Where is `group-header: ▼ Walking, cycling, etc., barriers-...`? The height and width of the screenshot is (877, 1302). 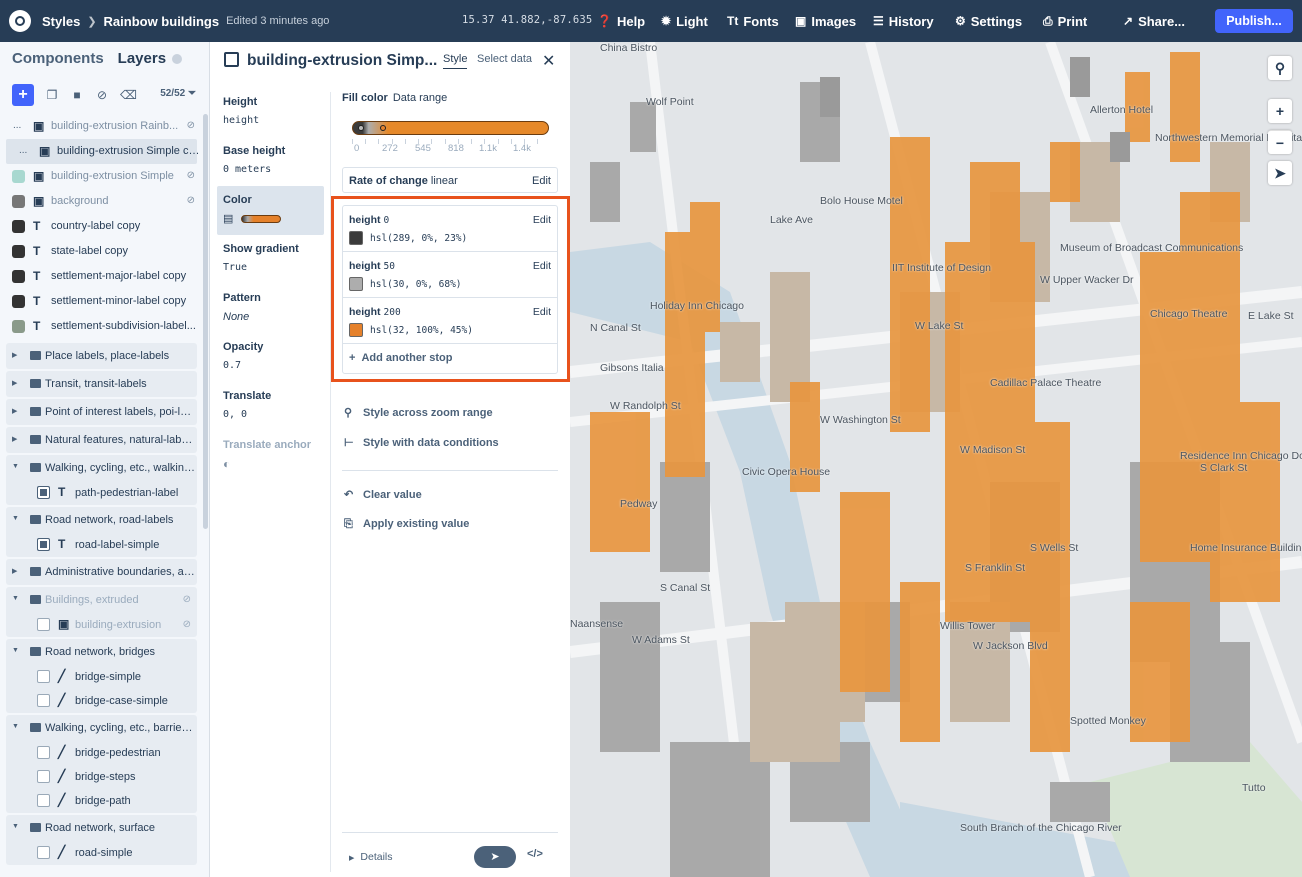 group-header: ▼ Walking, cycling, etc., barriers-... is located at coordinates (101, 728).